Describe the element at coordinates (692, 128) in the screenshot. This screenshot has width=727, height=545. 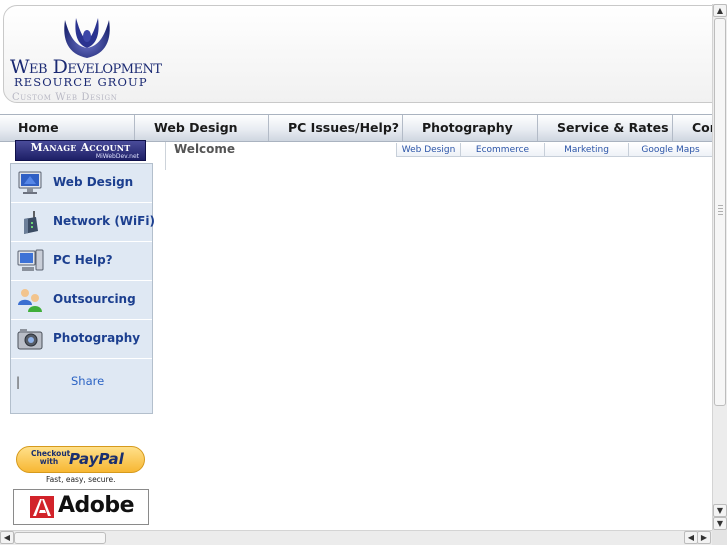
I see `nav-item-contact: Cor` at that location.